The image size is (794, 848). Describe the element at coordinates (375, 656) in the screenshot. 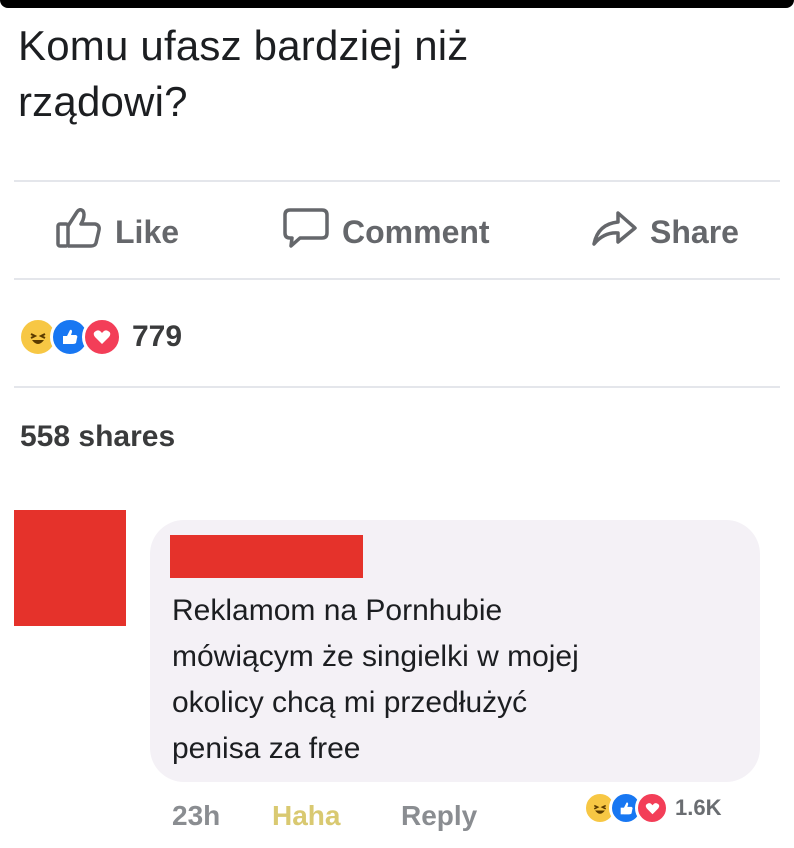

I see `comment-text-line: mówiącym że singielki w mojej` at that location.